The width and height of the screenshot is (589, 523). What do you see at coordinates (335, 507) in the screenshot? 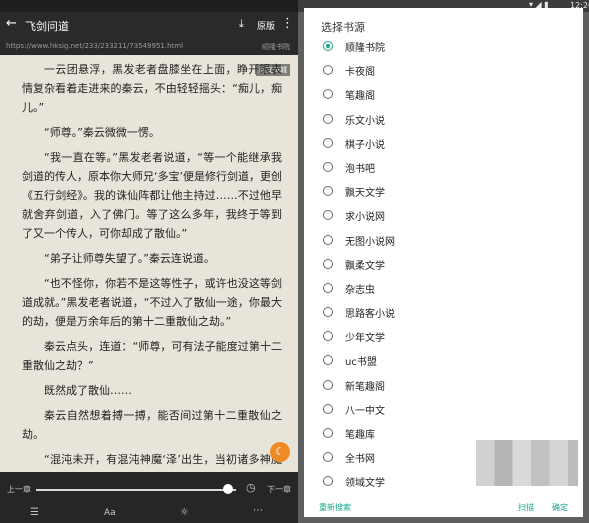
I see `re-search-button: 重新搜索` at bounding box center [335, 507].